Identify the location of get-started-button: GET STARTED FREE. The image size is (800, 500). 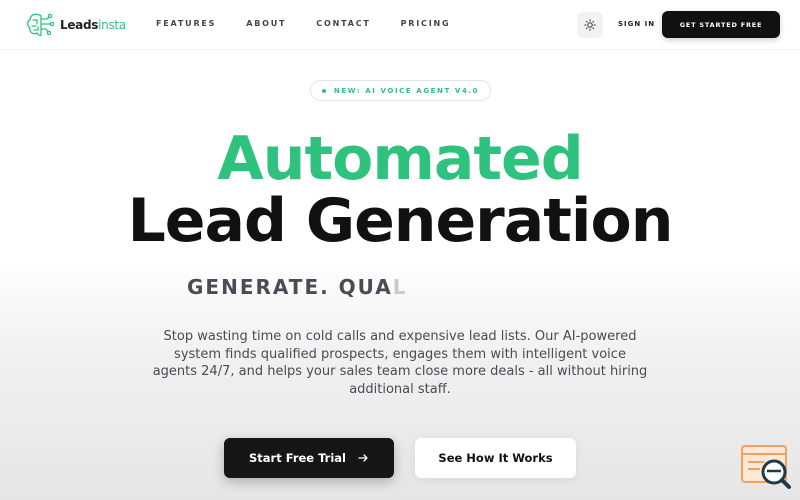
(721, 24).